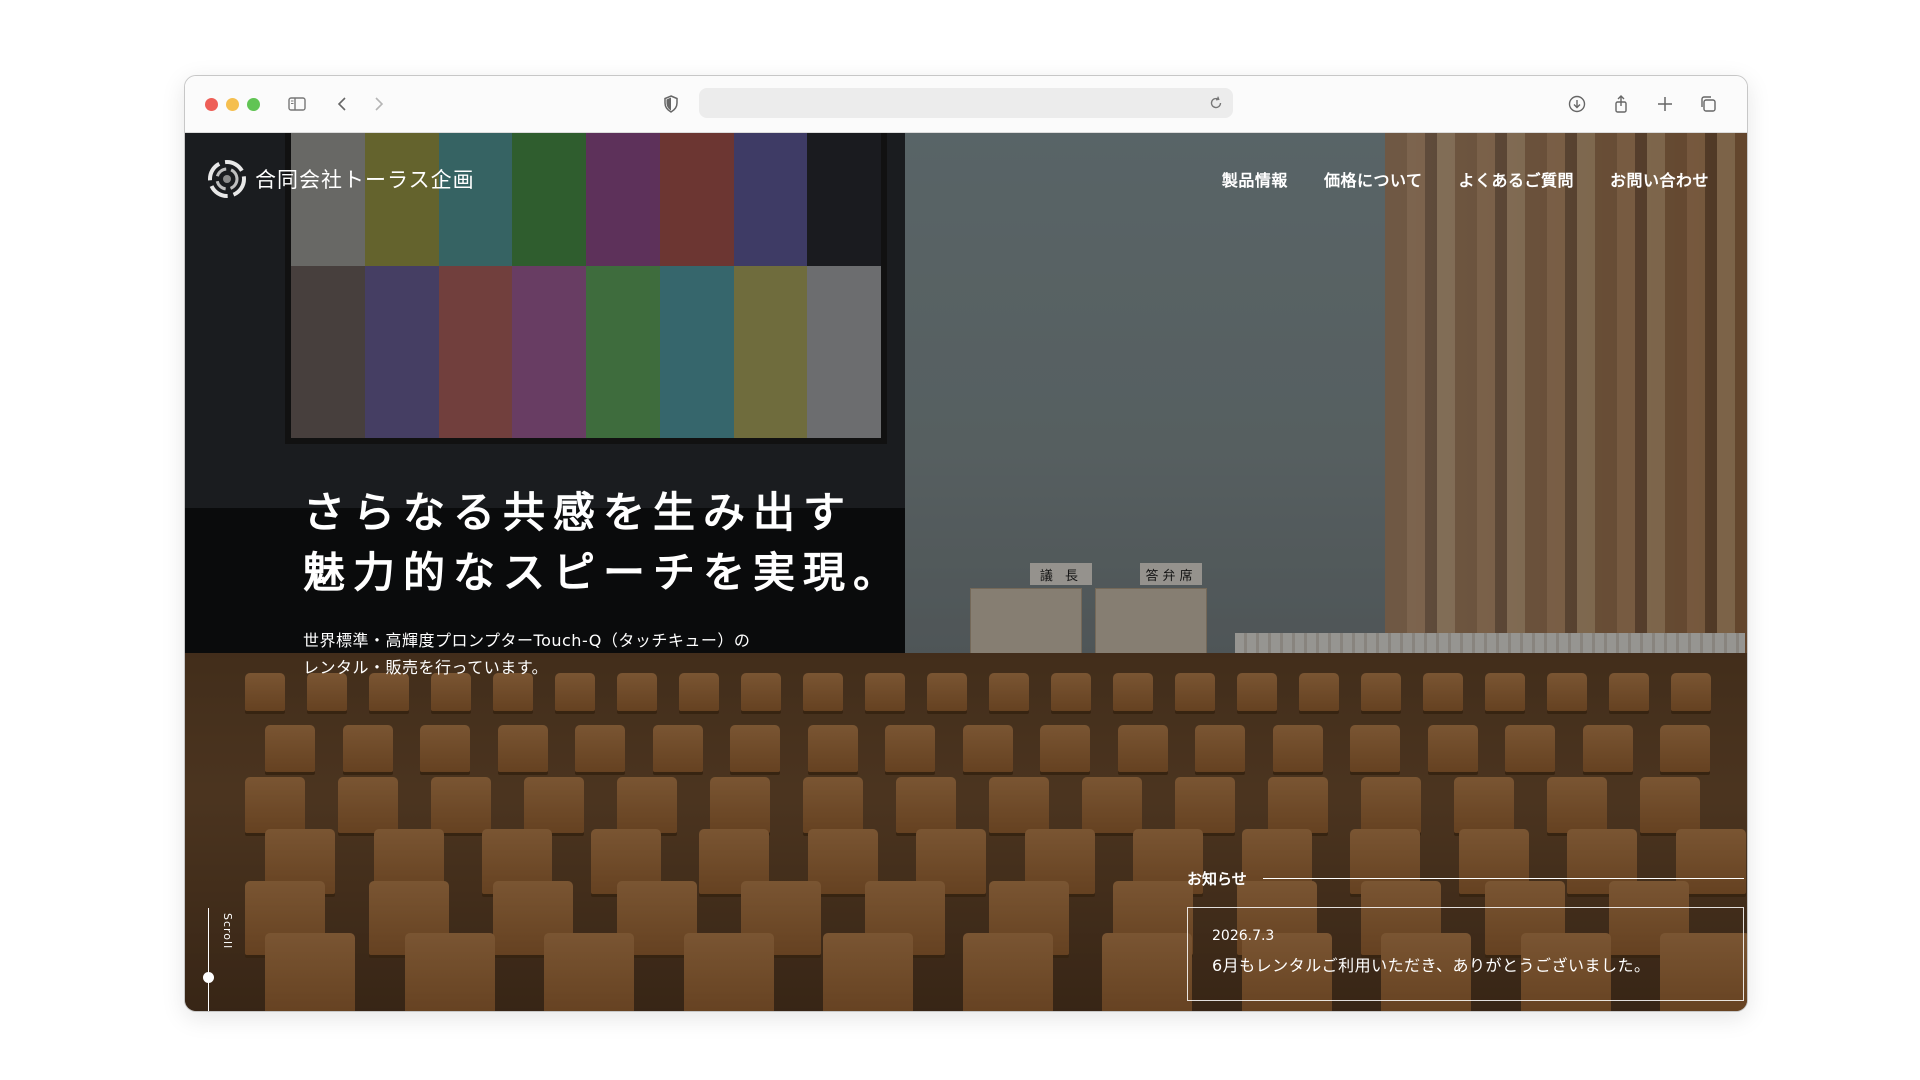 This screenshot has height=1080, width=1920. What do you see at coordinates (1503, 878) in the screenshot?
I see `news-heading-rule` at bounding box center [1503, 878].